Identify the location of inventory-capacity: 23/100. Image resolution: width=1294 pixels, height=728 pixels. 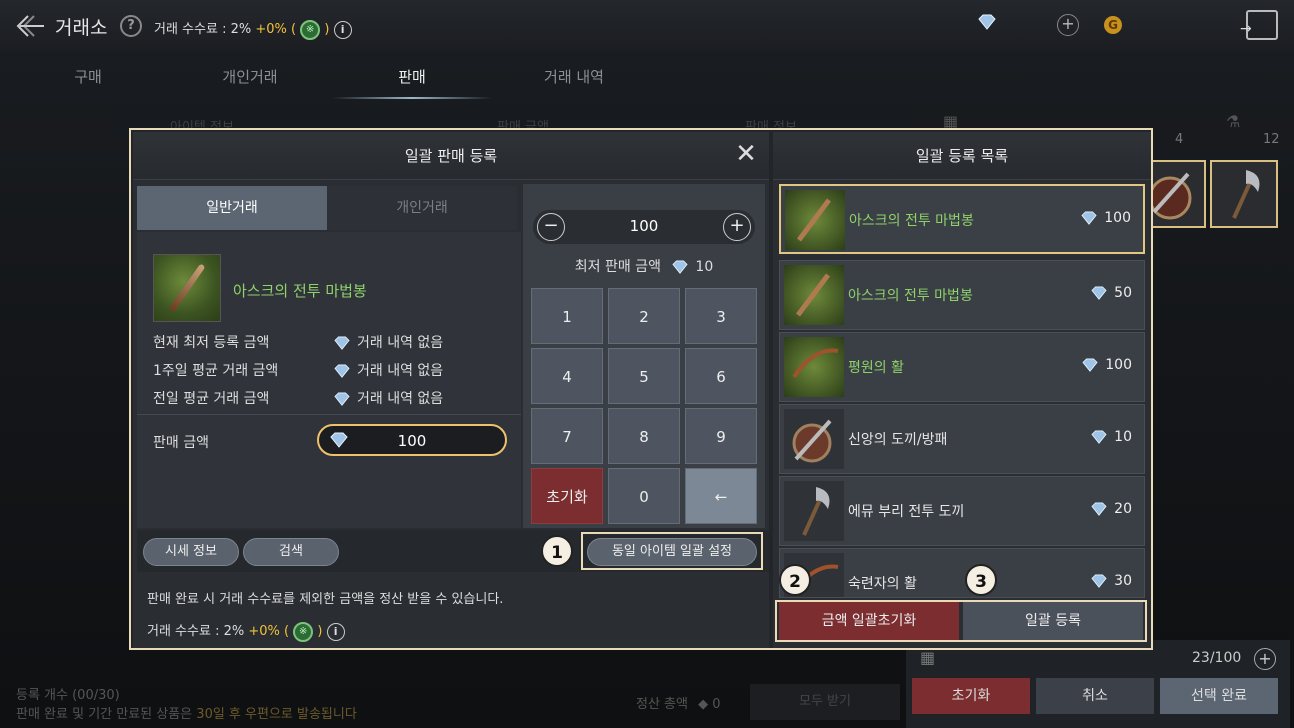
(1217, 658).